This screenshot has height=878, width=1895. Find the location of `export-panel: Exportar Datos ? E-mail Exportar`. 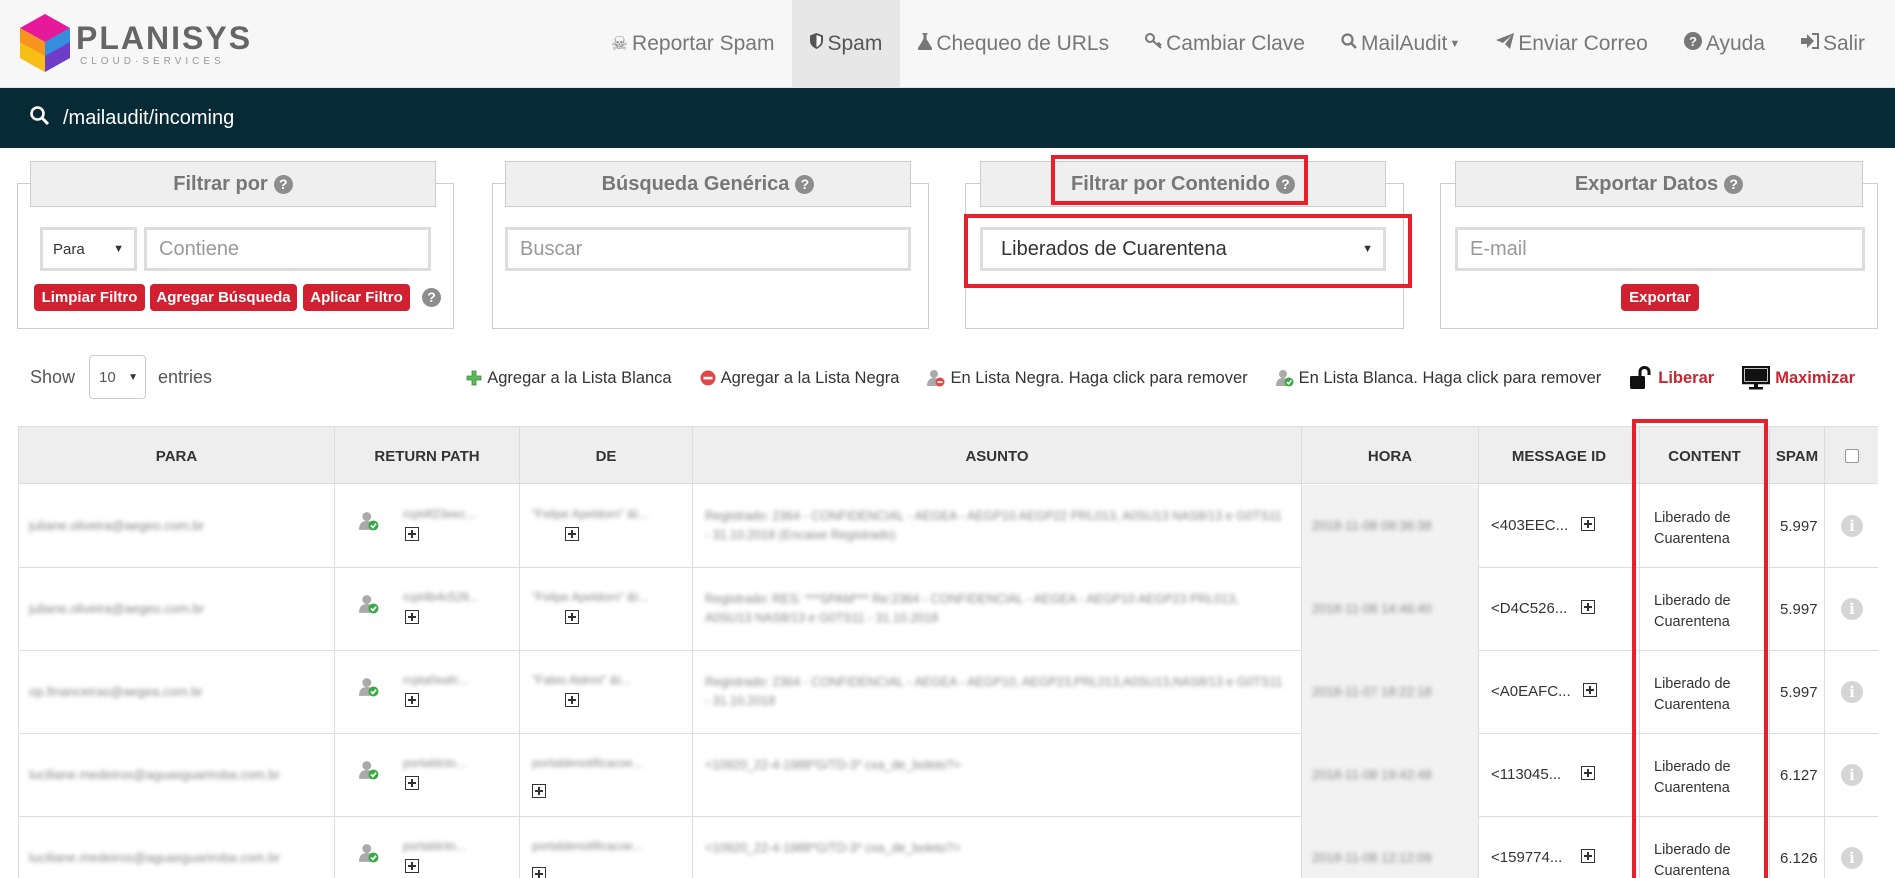

export-panel: Exportar Datos ? E-mail Exportar is located at coordinates (1659, 245).